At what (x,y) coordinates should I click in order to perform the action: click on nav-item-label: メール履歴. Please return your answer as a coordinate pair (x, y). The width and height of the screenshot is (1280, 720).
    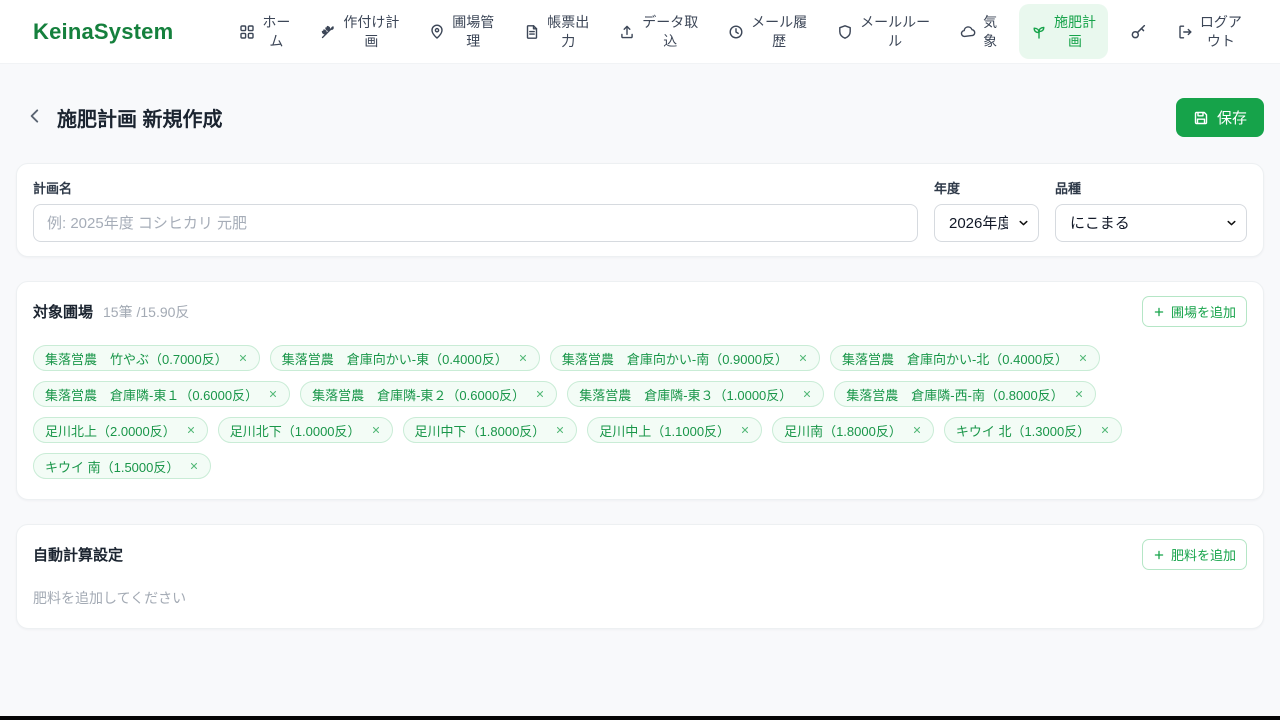
    Looking at the image, I should click on (779, 31).